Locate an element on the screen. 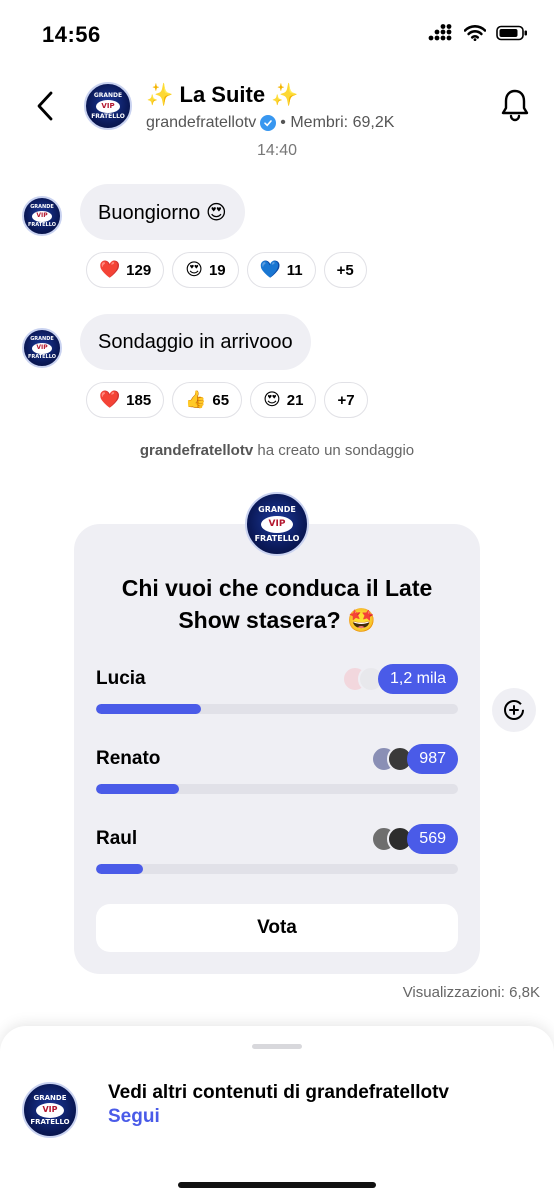 This screenshot has width=554, height=1200. poll-option-votes: 569 is located at coordinates (414, 839).